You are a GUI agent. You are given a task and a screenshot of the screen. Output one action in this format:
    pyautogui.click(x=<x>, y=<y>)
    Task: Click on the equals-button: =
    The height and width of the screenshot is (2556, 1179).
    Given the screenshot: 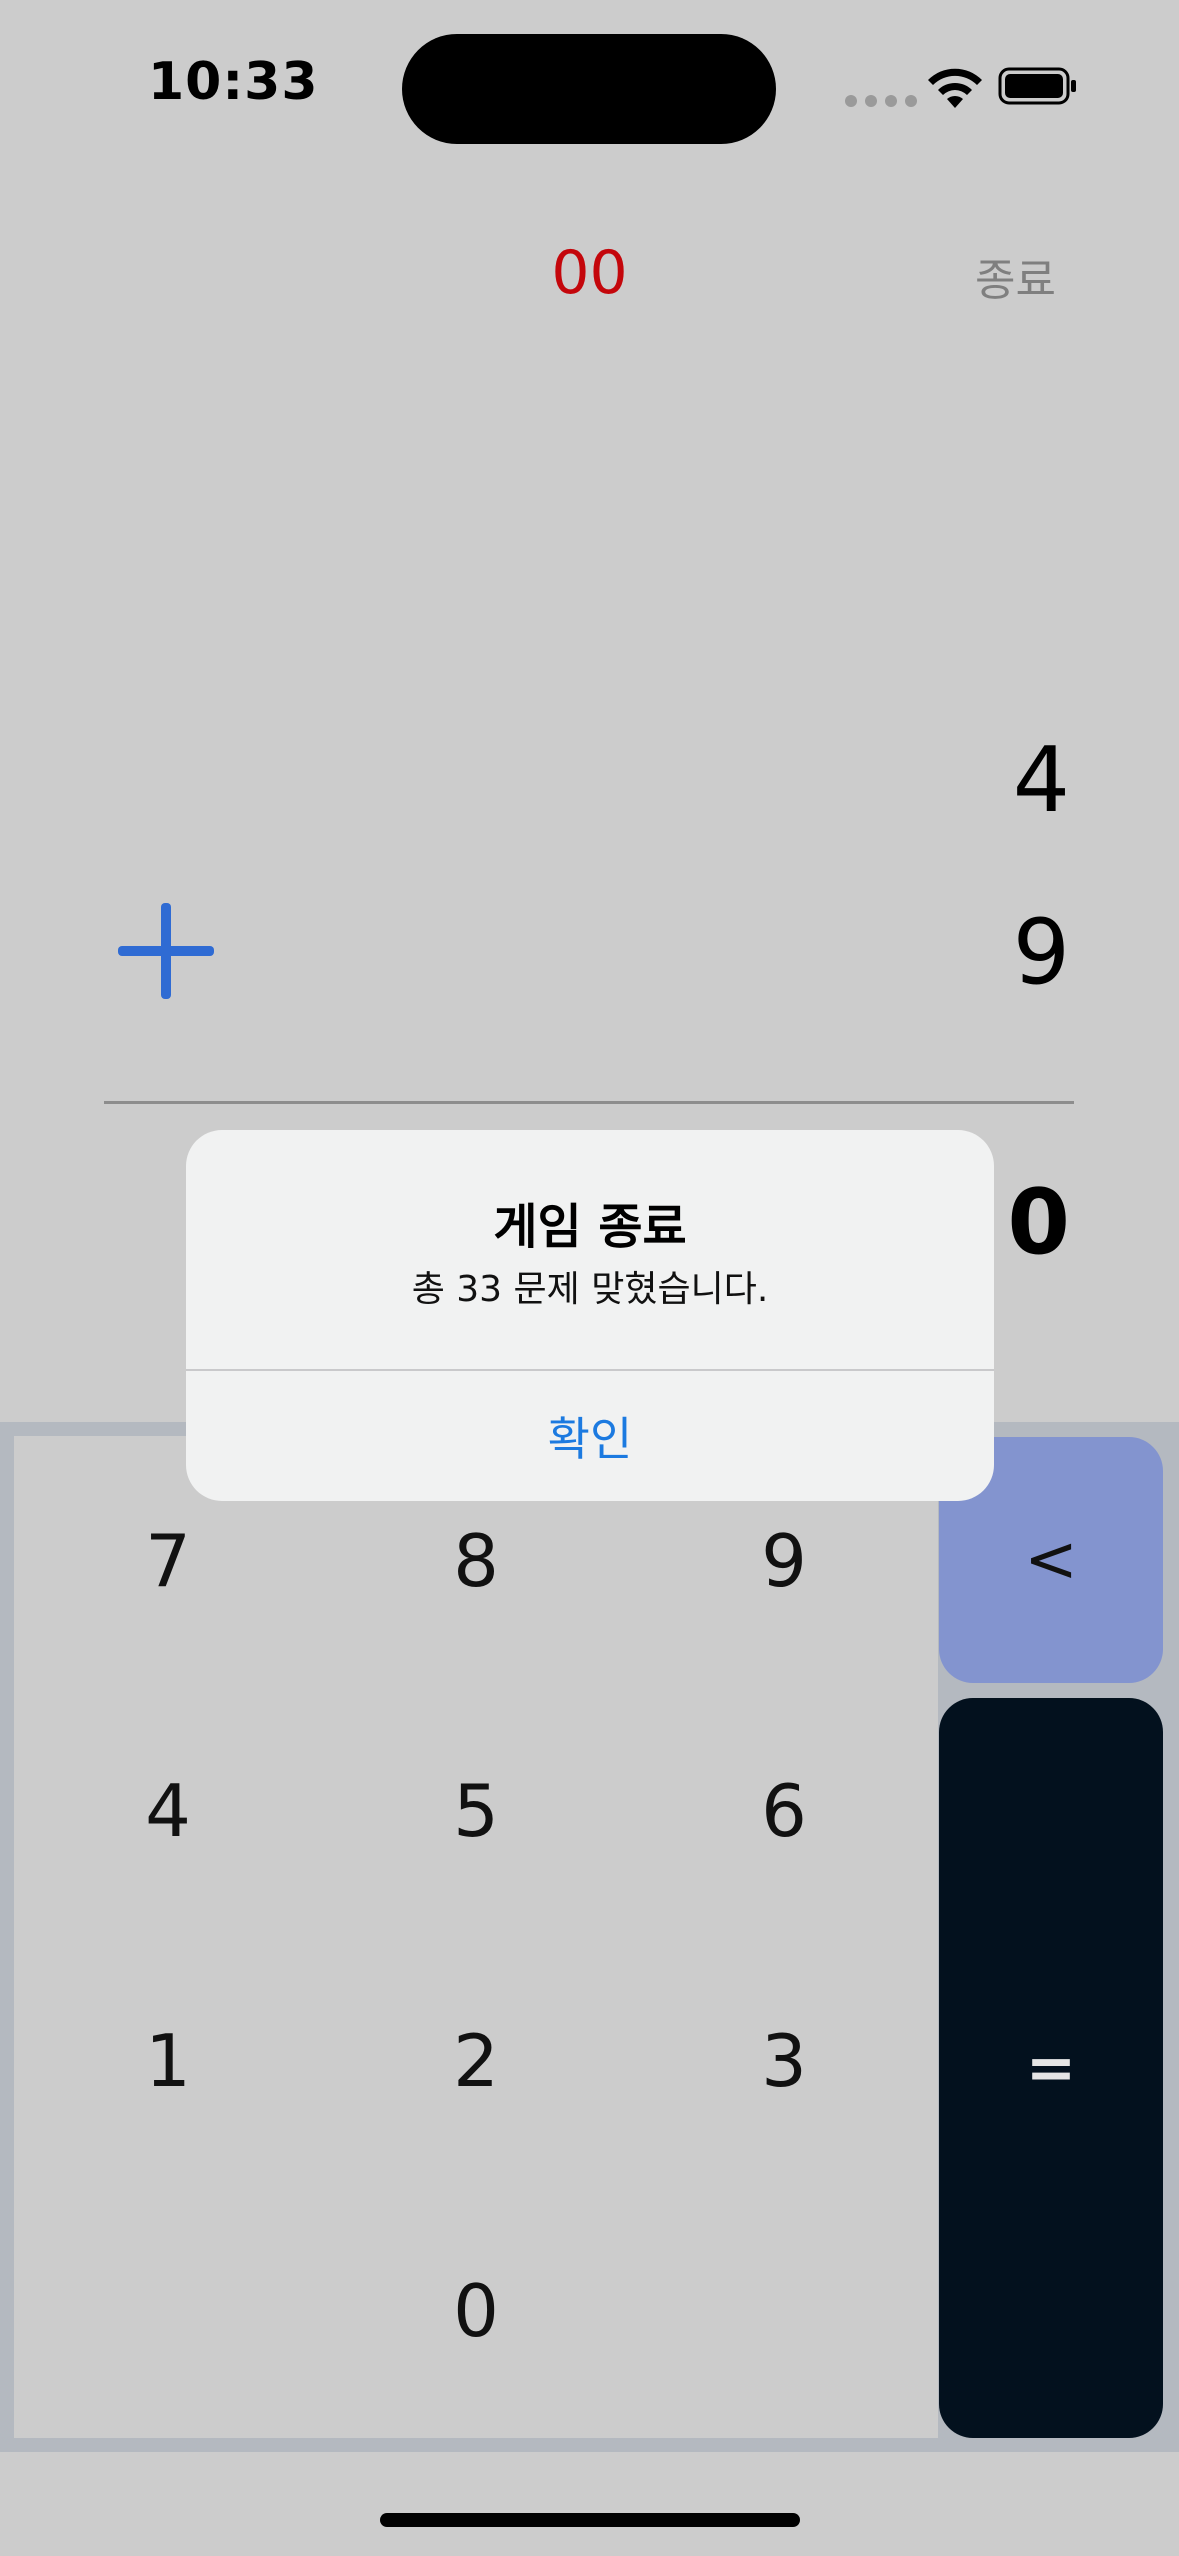 What is the action you would take?
    pyautogui.click(x=1051, y=2068)
    